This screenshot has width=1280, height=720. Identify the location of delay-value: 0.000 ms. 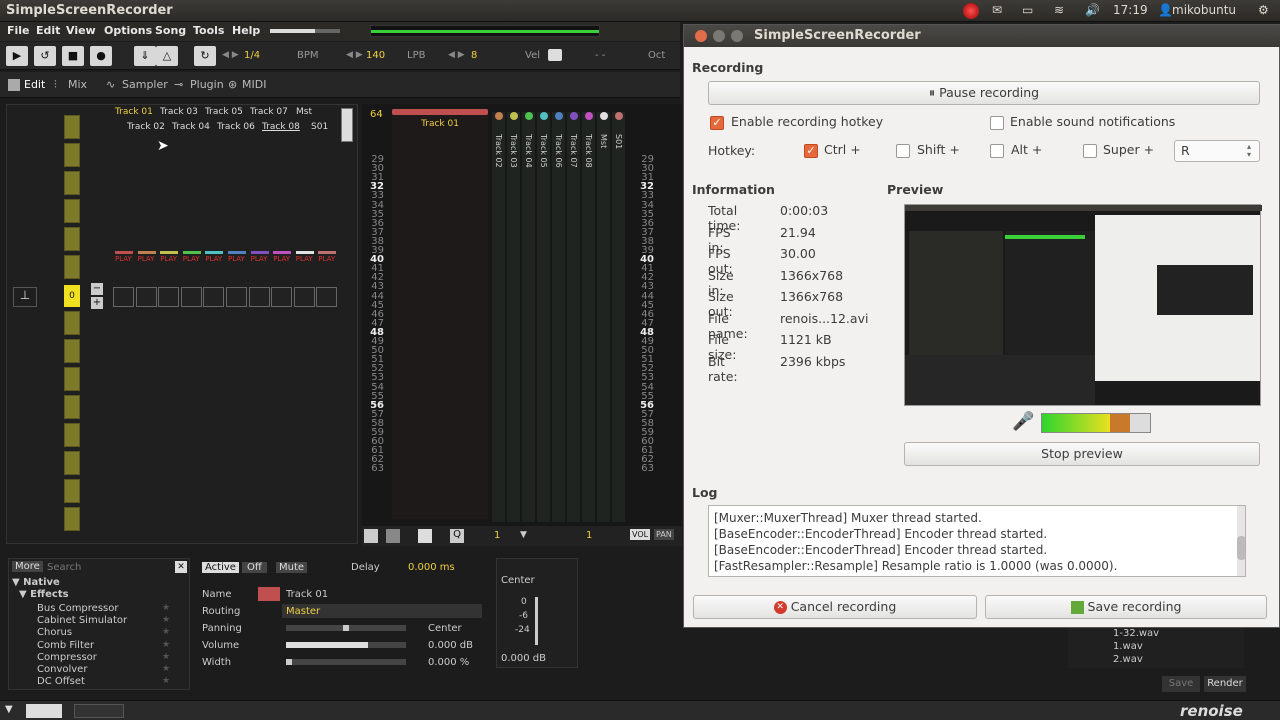
(431, 567).